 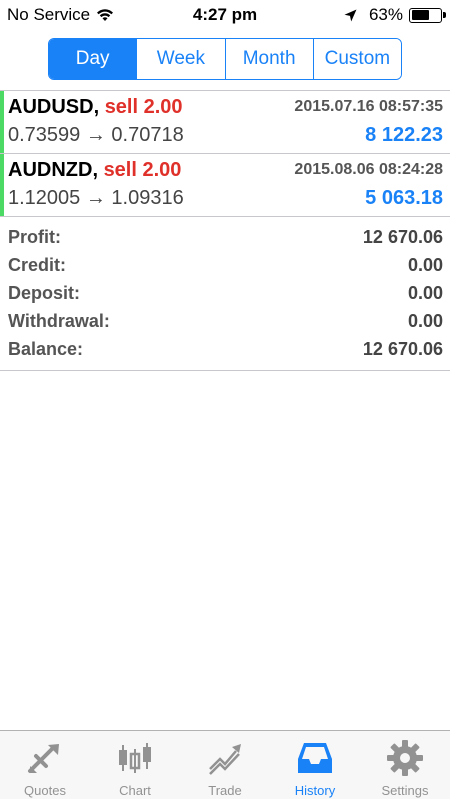 I want to click on tab-label: Quotes, so click(x=45, y=790).